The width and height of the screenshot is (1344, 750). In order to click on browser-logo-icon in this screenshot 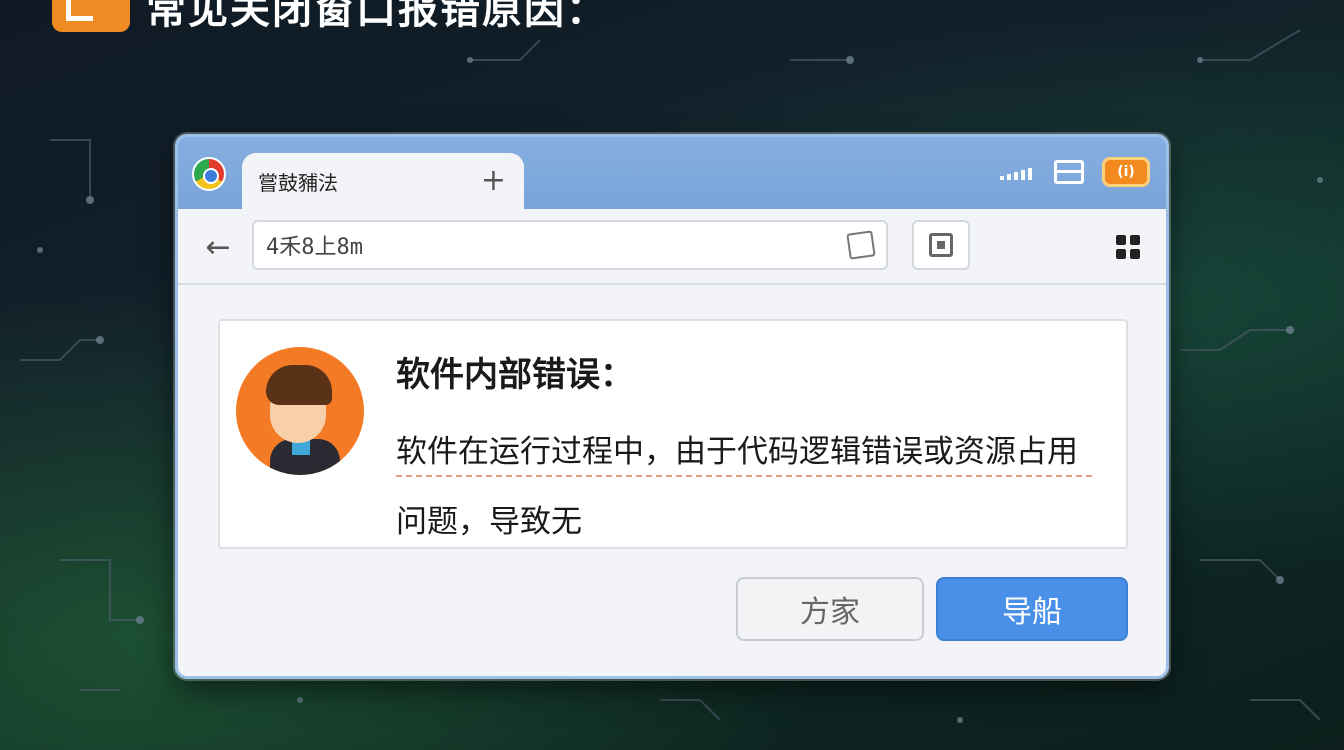, I will do `click(209, 174)`.